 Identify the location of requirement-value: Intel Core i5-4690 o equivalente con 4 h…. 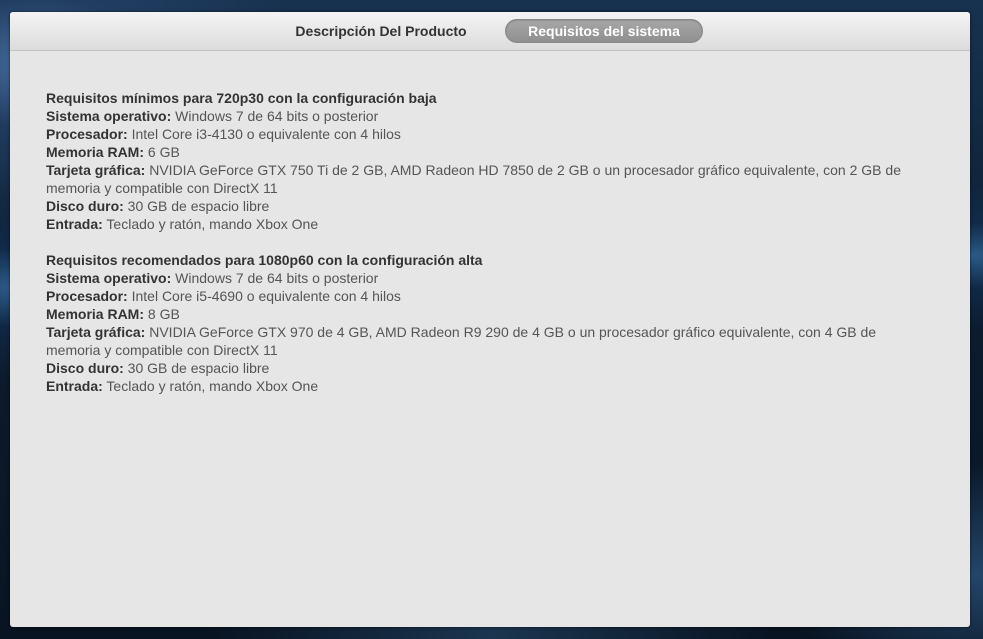
(264, 296).